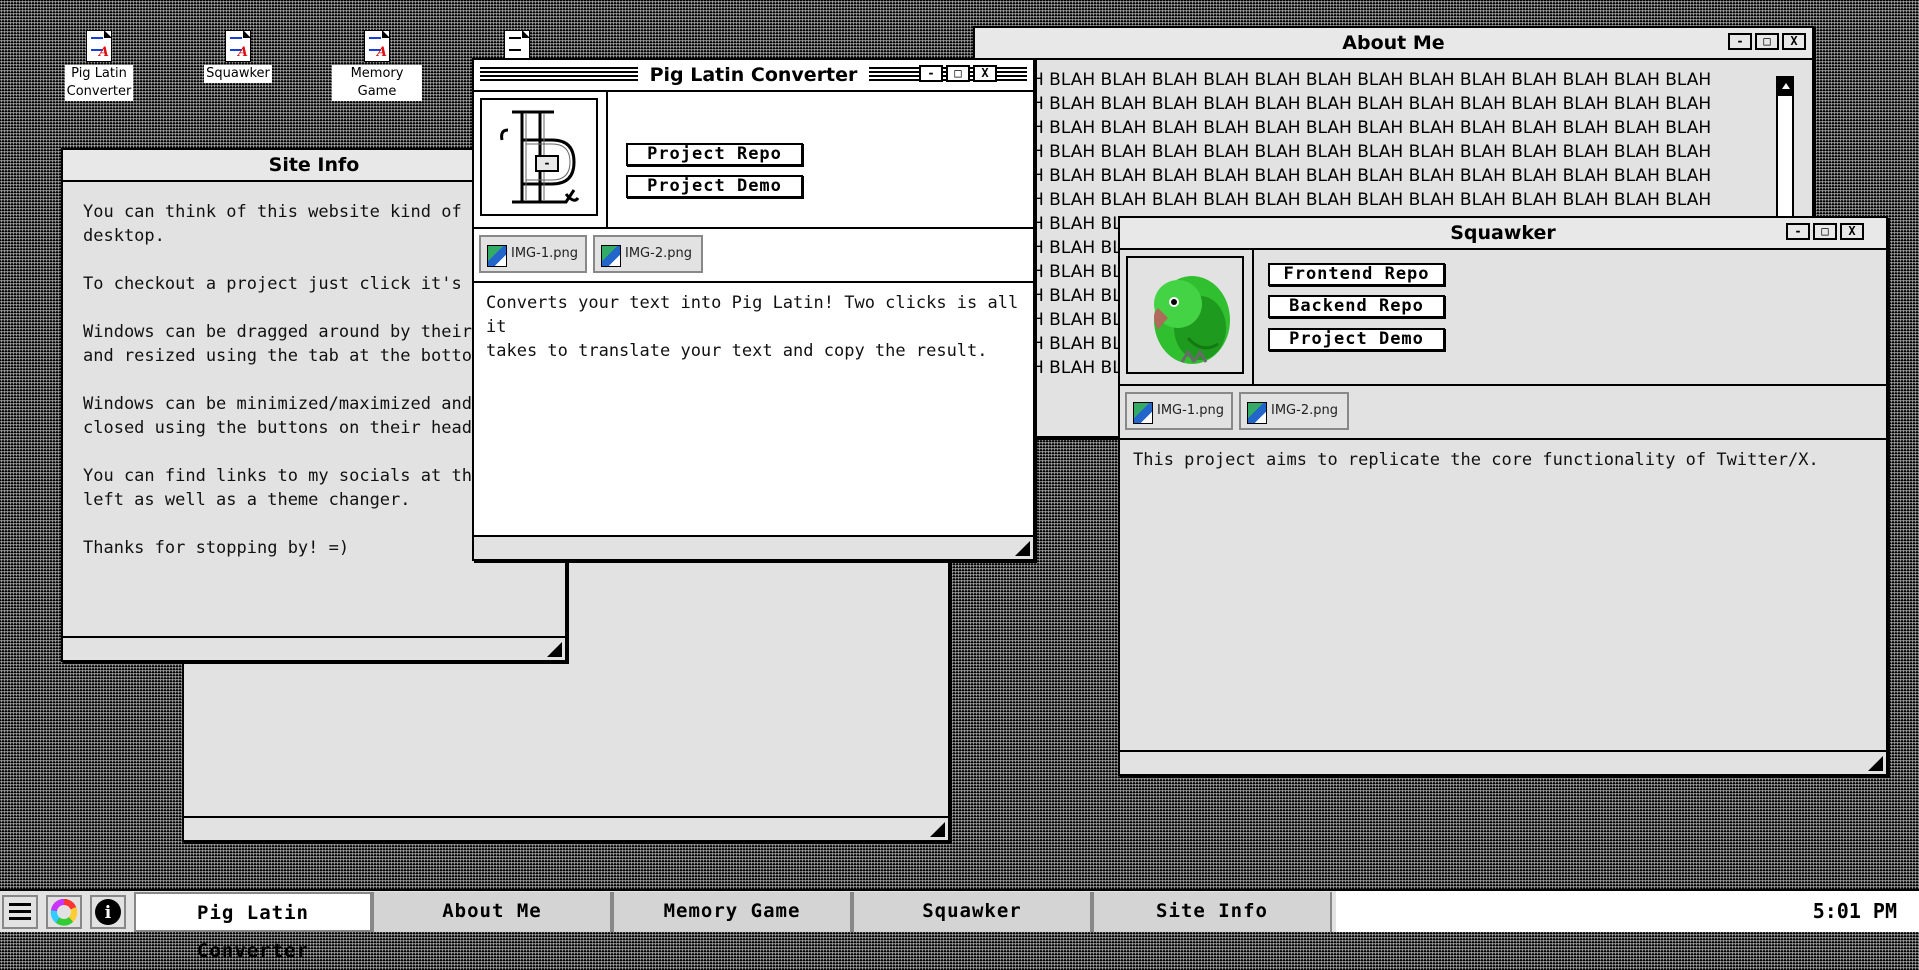 This screenshot has height=970, width=1919. I want to click on window-controls: -, so click(547, 163).